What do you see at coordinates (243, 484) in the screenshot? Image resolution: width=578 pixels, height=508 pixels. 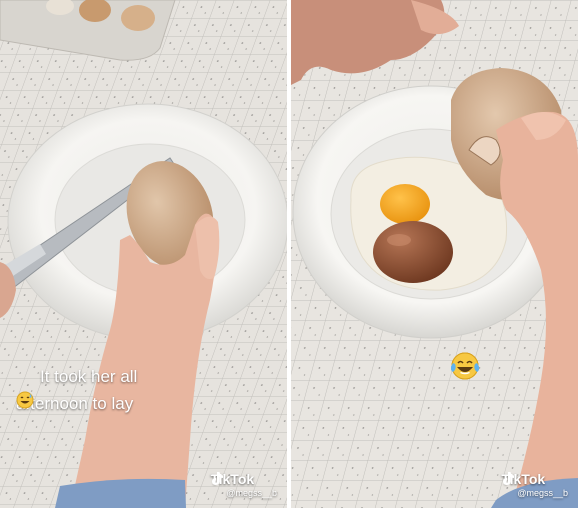 I see `tiktok-watermark-left: TikTok @megss__b` at bounding box center [243, 484].